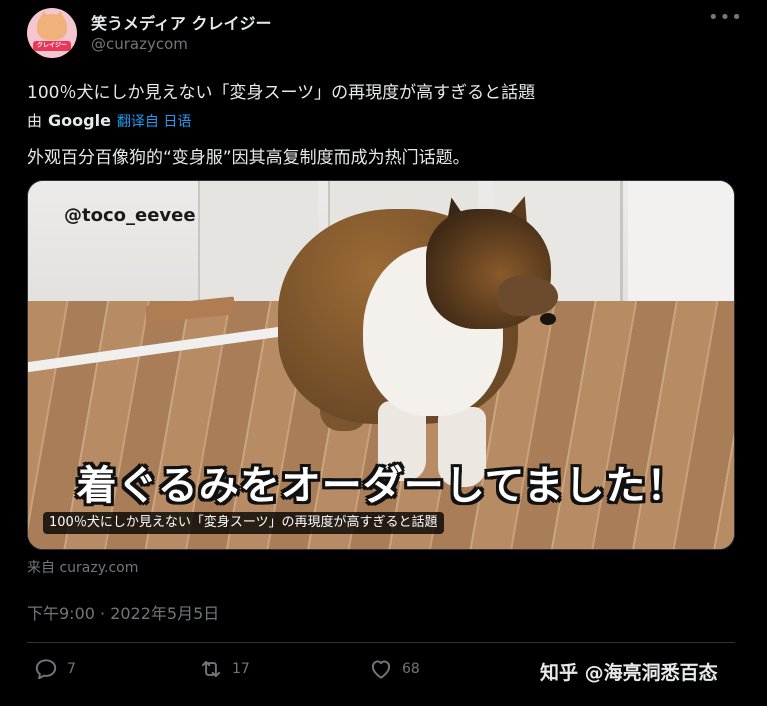 The width and height of the screenshot is (767, 706). What do you see at coordinates (381, 642) in the screenshot?
I see `divider` at bounding box center [381, 642].